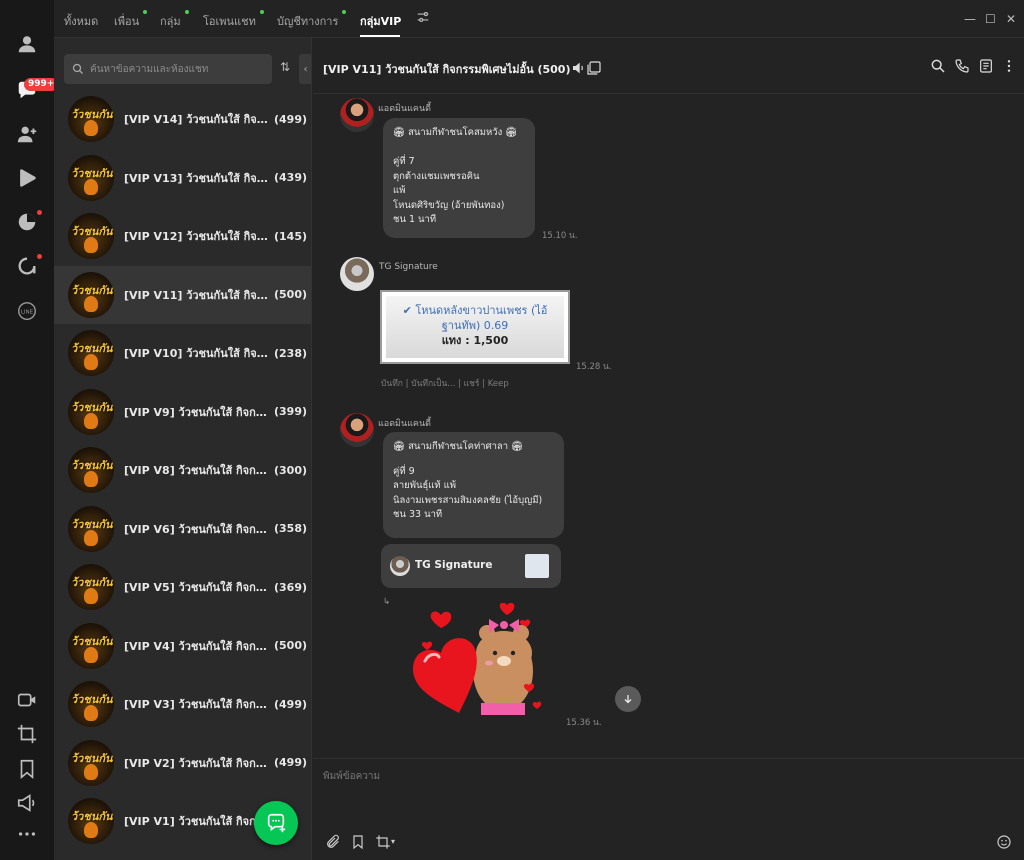 This screenshot has width=1024, height=860. Describe the element at coordinates (27, 178) in the screenshot. I see `play-icon` at that location.